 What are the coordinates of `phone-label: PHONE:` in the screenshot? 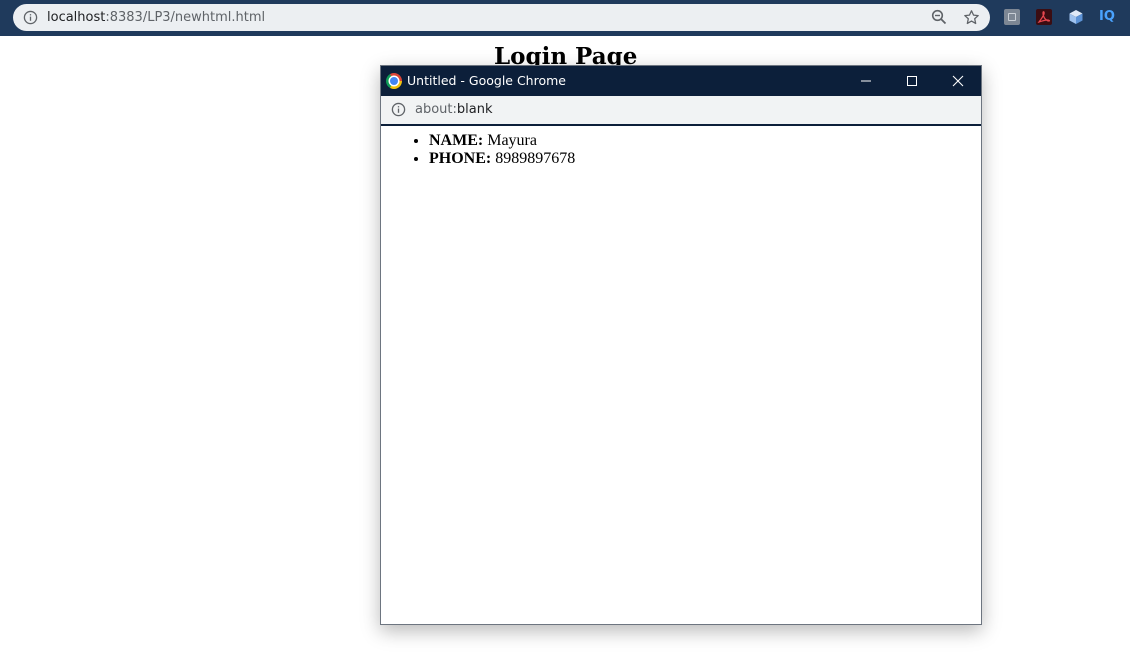 It's located at (460, 158).